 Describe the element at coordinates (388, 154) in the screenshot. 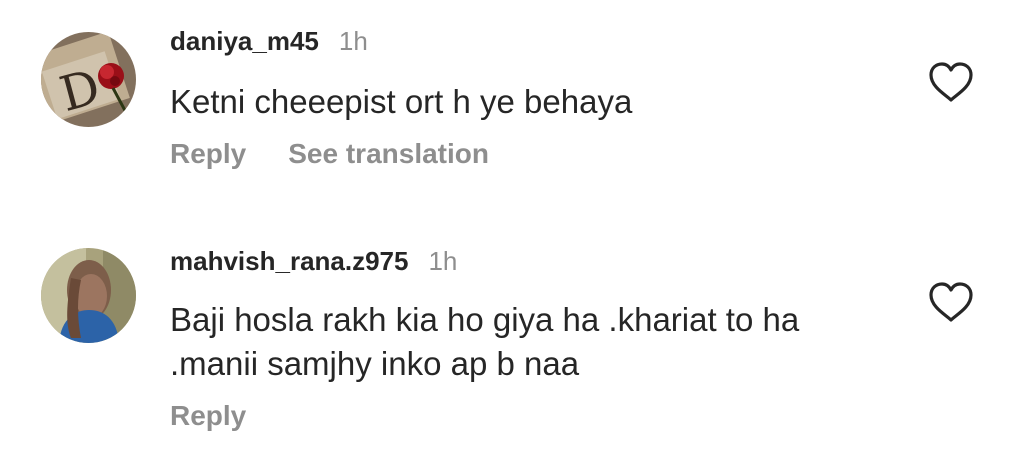

I see `see-translation-button: See translation` at that location.